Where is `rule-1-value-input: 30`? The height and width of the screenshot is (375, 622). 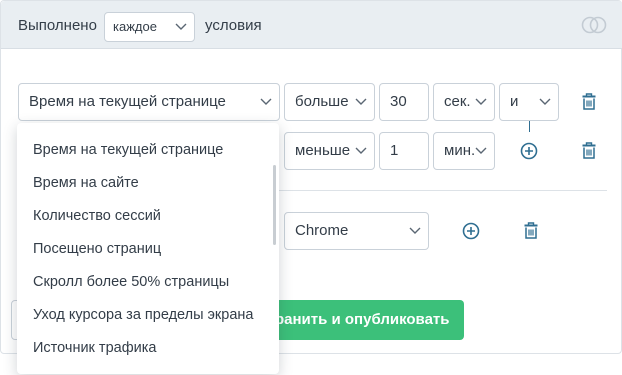
rule-1-value-input: 30 is located at coordinates (404, 102).